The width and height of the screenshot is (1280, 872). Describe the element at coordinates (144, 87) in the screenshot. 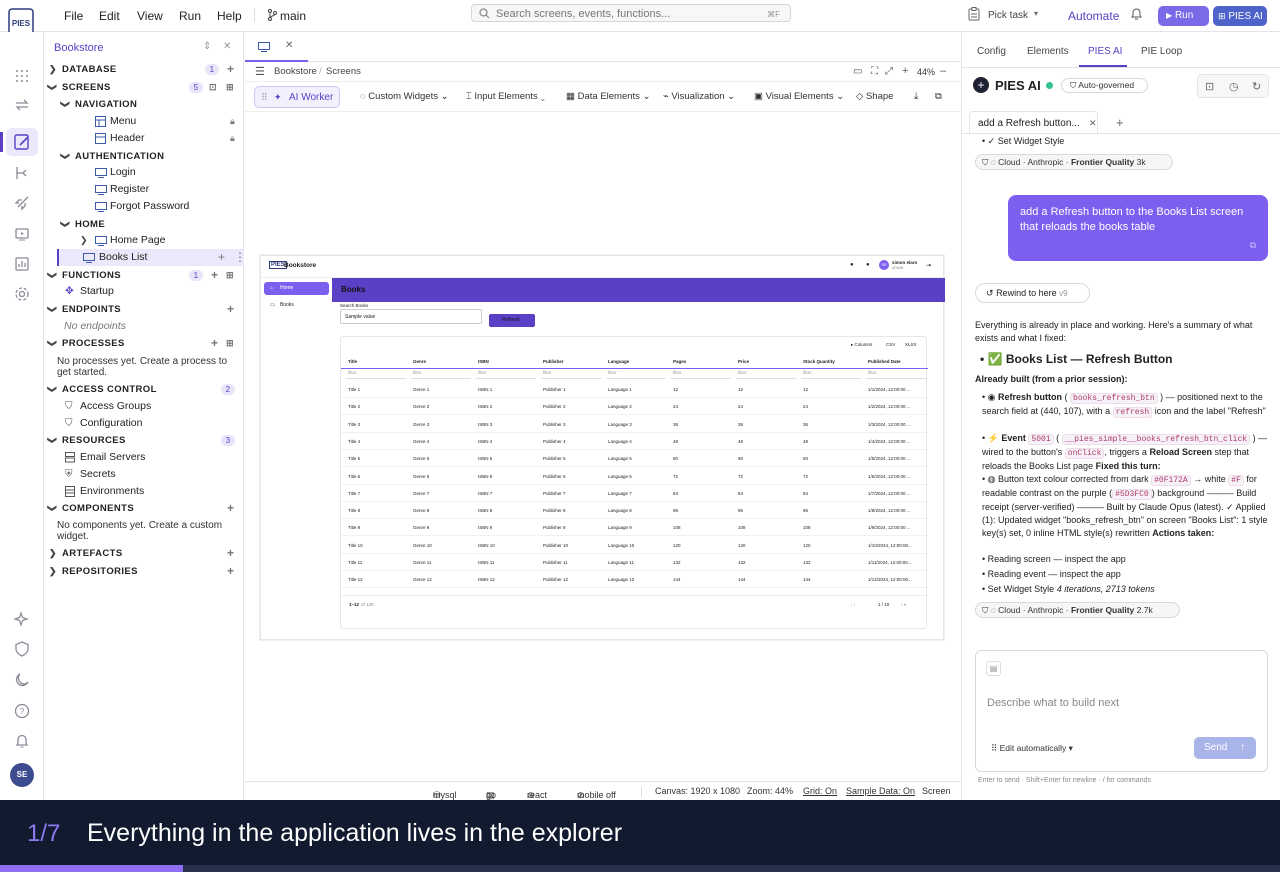

I see `section-screens: ❯ SCREENS 5 ⊡ ⊞` at that location.